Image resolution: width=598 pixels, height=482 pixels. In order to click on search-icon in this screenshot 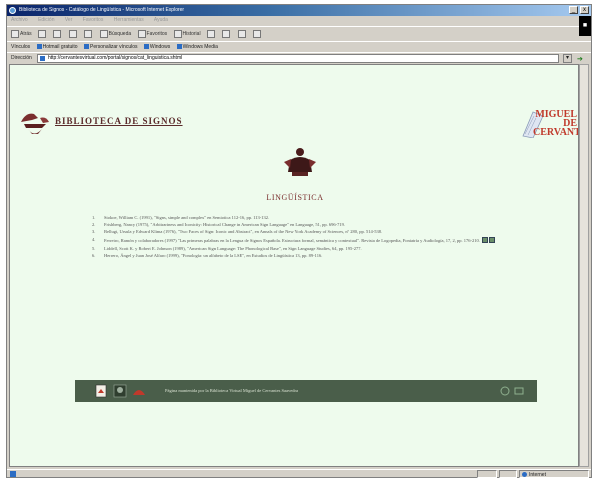, I will do `click(103, 33)`.